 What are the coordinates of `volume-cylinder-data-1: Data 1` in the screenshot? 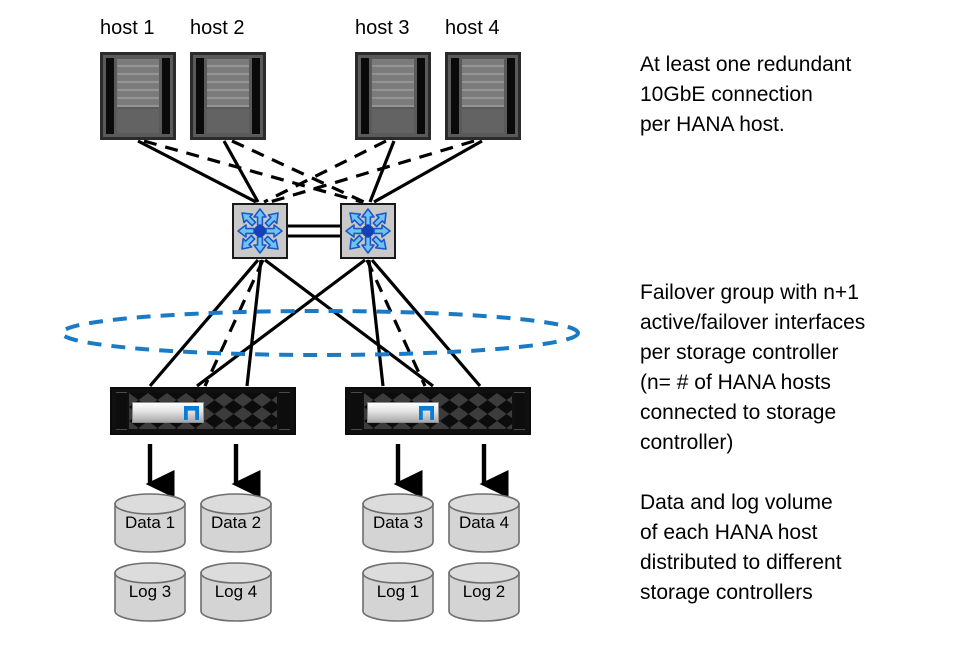 It's located at (150, 523).